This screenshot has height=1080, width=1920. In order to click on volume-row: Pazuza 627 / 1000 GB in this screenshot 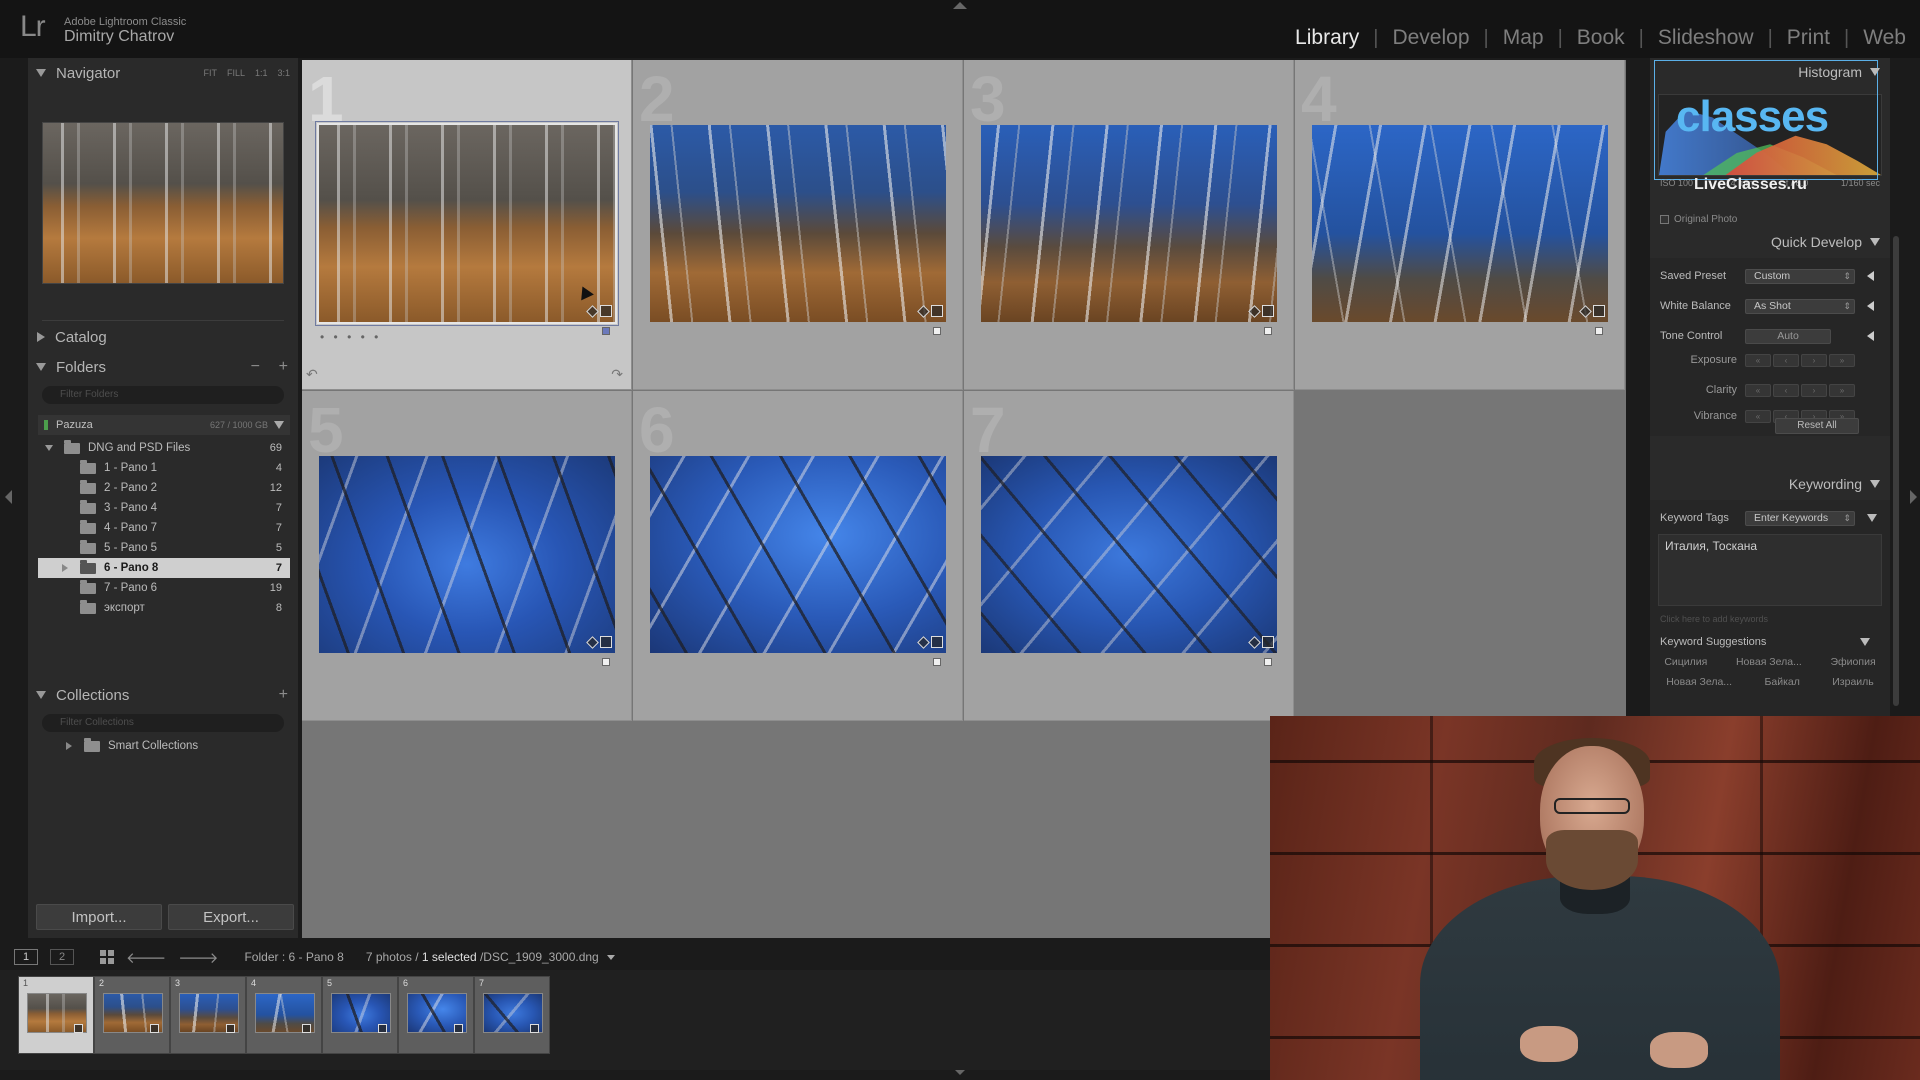, I will do `click(164, 425)`.